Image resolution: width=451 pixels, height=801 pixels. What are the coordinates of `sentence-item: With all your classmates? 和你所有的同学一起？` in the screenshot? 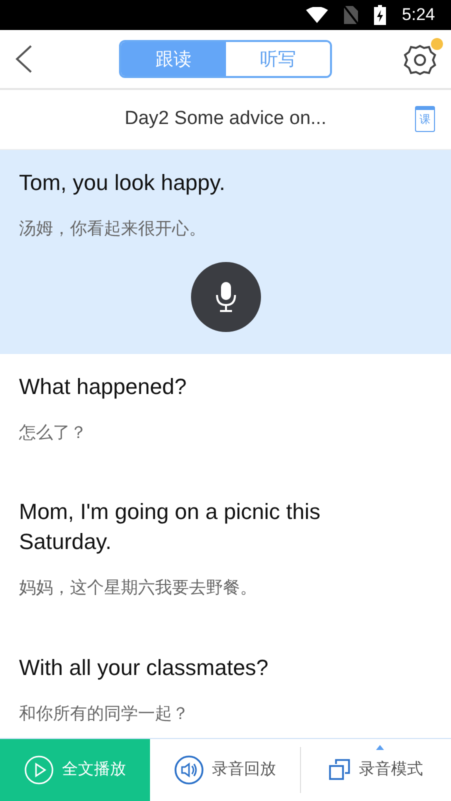 It's located at (225, 686).